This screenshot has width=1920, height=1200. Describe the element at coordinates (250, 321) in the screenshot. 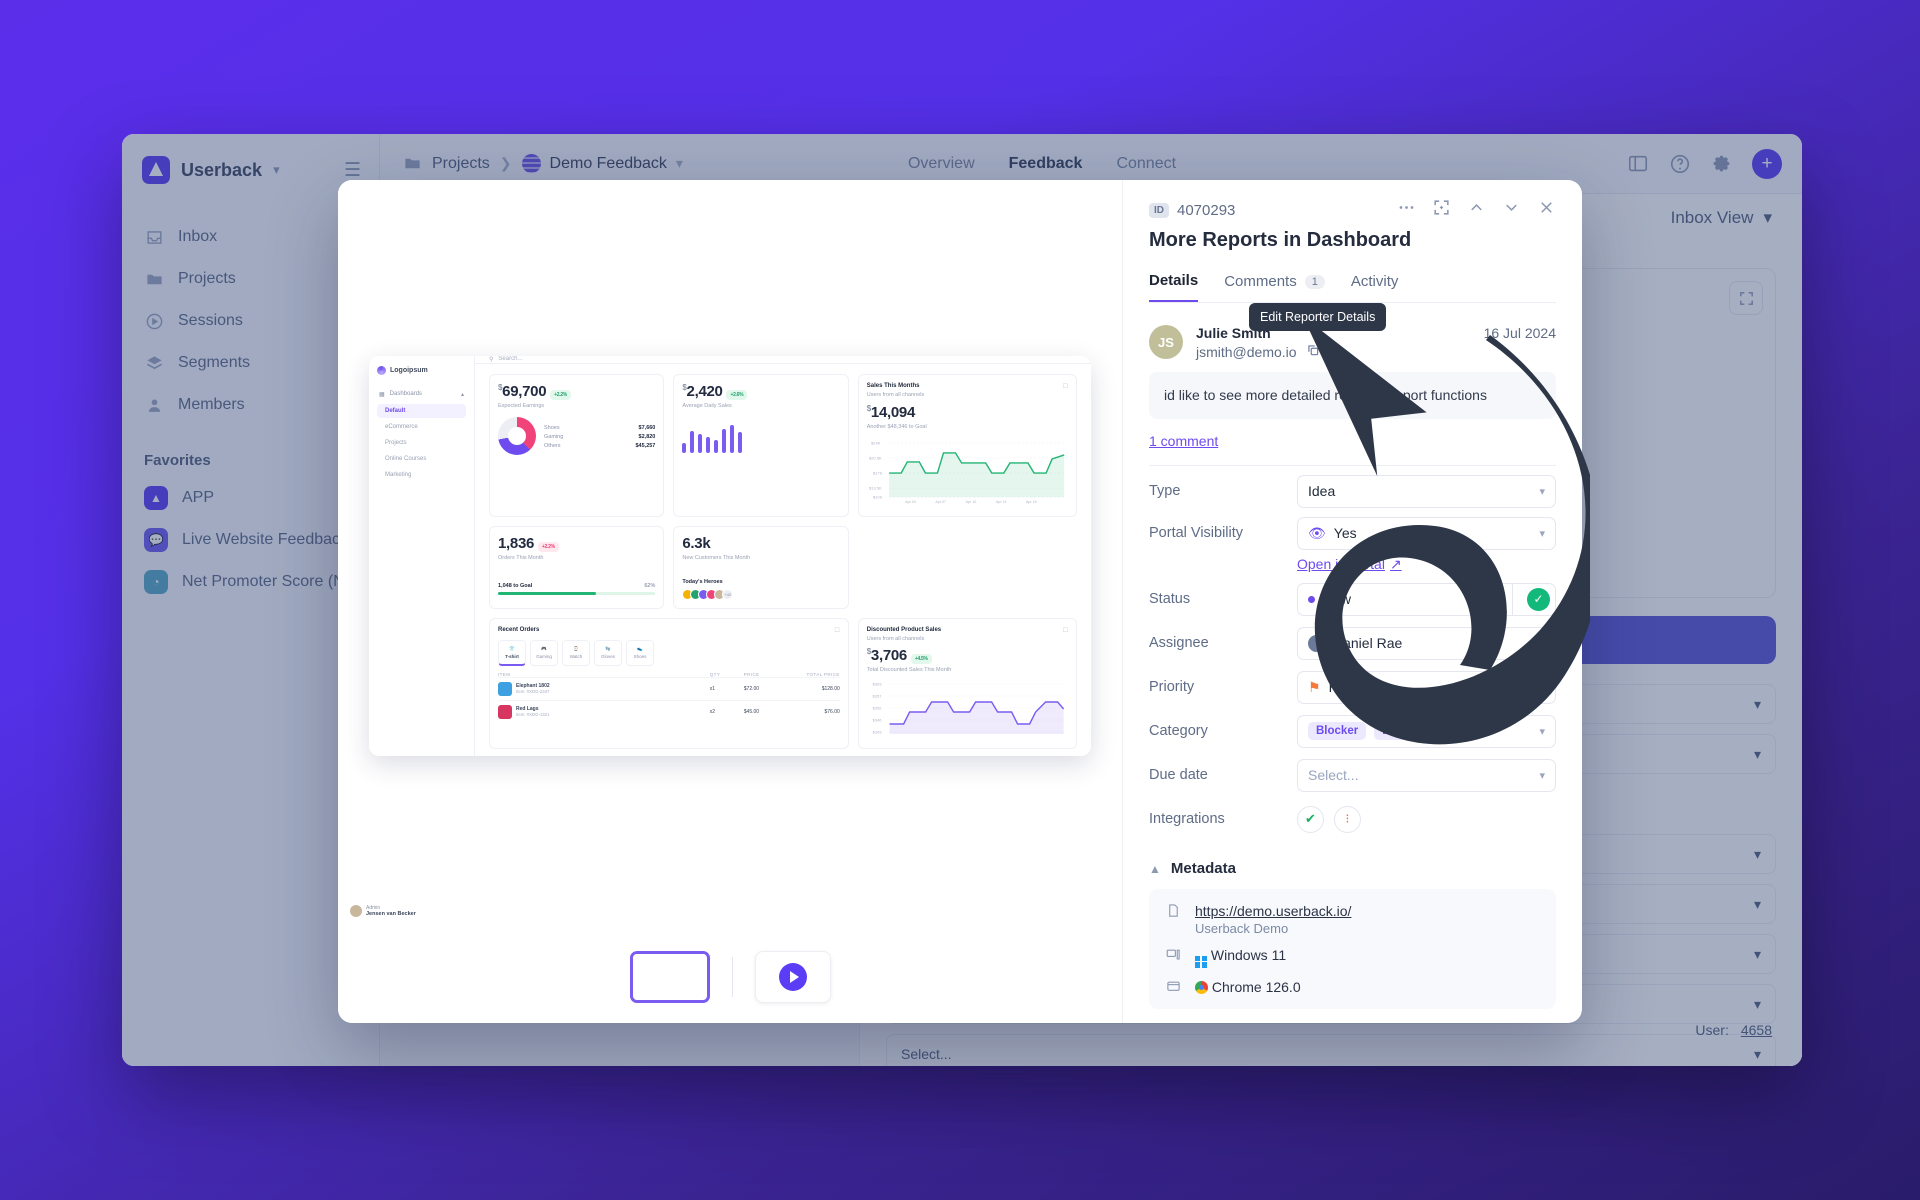

I see `sidebar-item-sessions: Sessions` at that location.